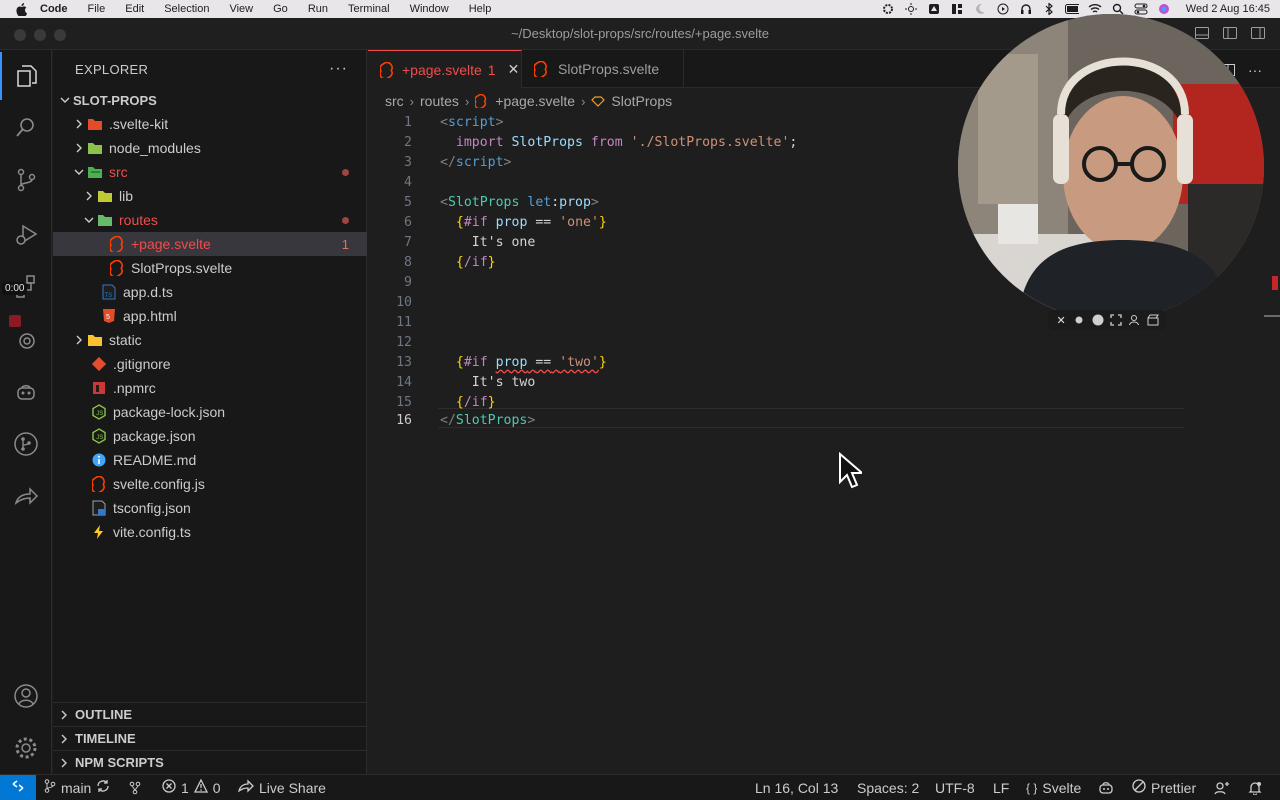 The height and width of the screenshot is (800, 1280). I want to click on npm-scripts-panel-header: NPM SCRIPTS, so click(210, 762).